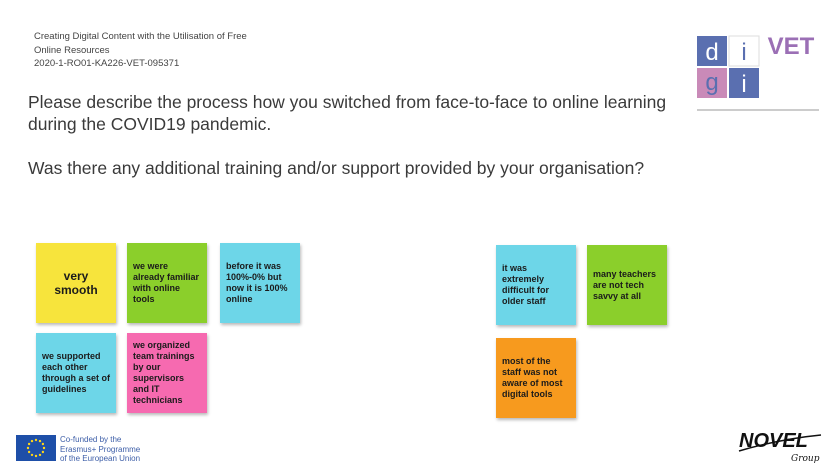 The width and height of the screenshot is (826, 468). I want to click on novel-group-logo: NOVEL Group, so click(780, 447).